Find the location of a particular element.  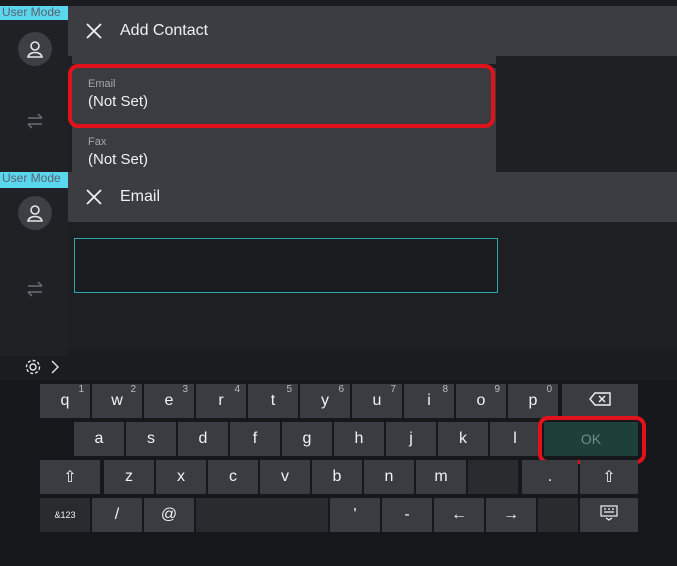

right-arrow-key: → is located at coordinates (511, 515).